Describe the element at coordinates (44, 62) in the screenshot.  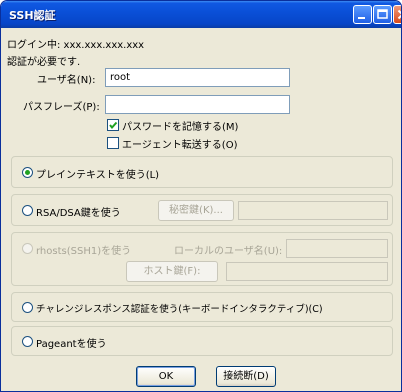
I see `auth-required-text: 認証が必要です.` at that location.